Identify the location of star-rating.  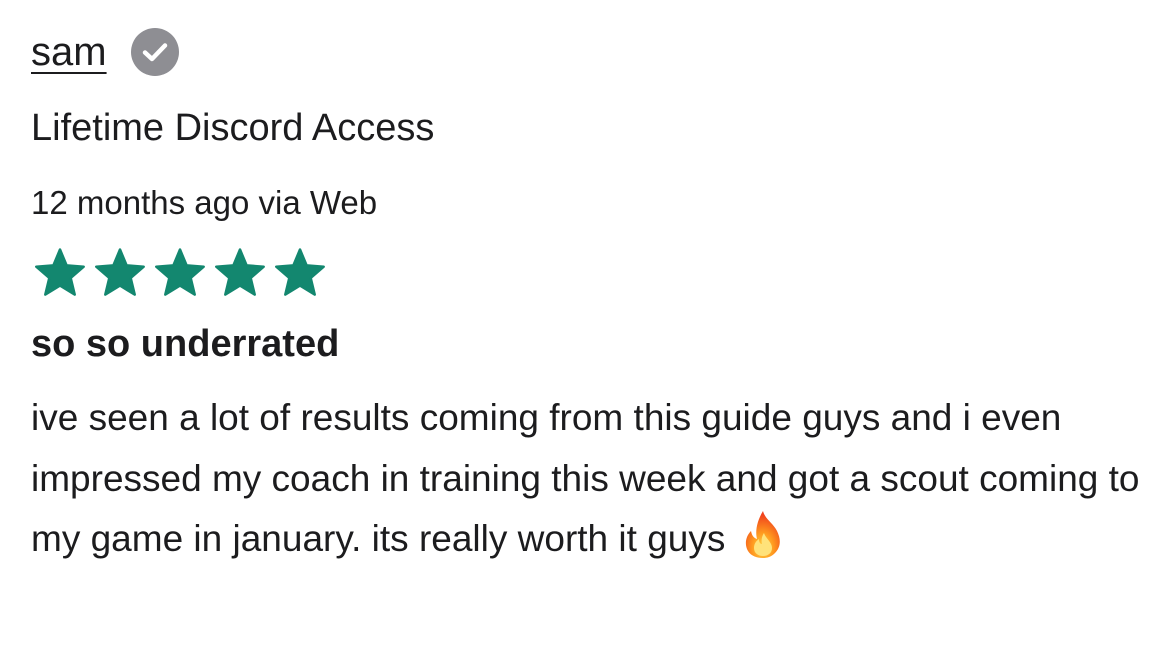
(180, 272).